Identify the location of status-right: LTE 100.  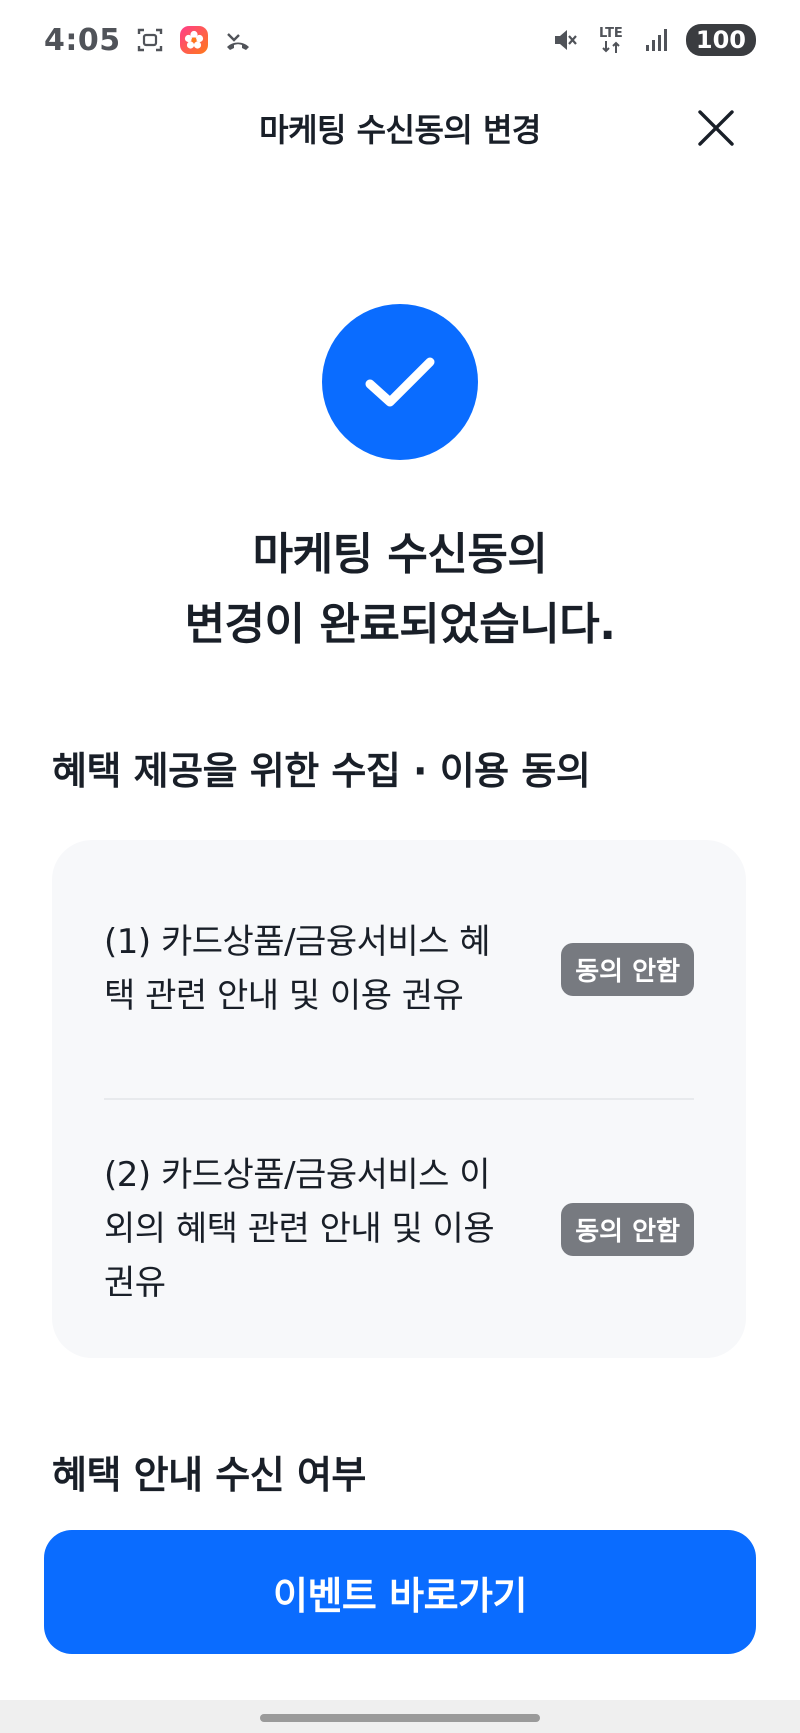
(653, 40).